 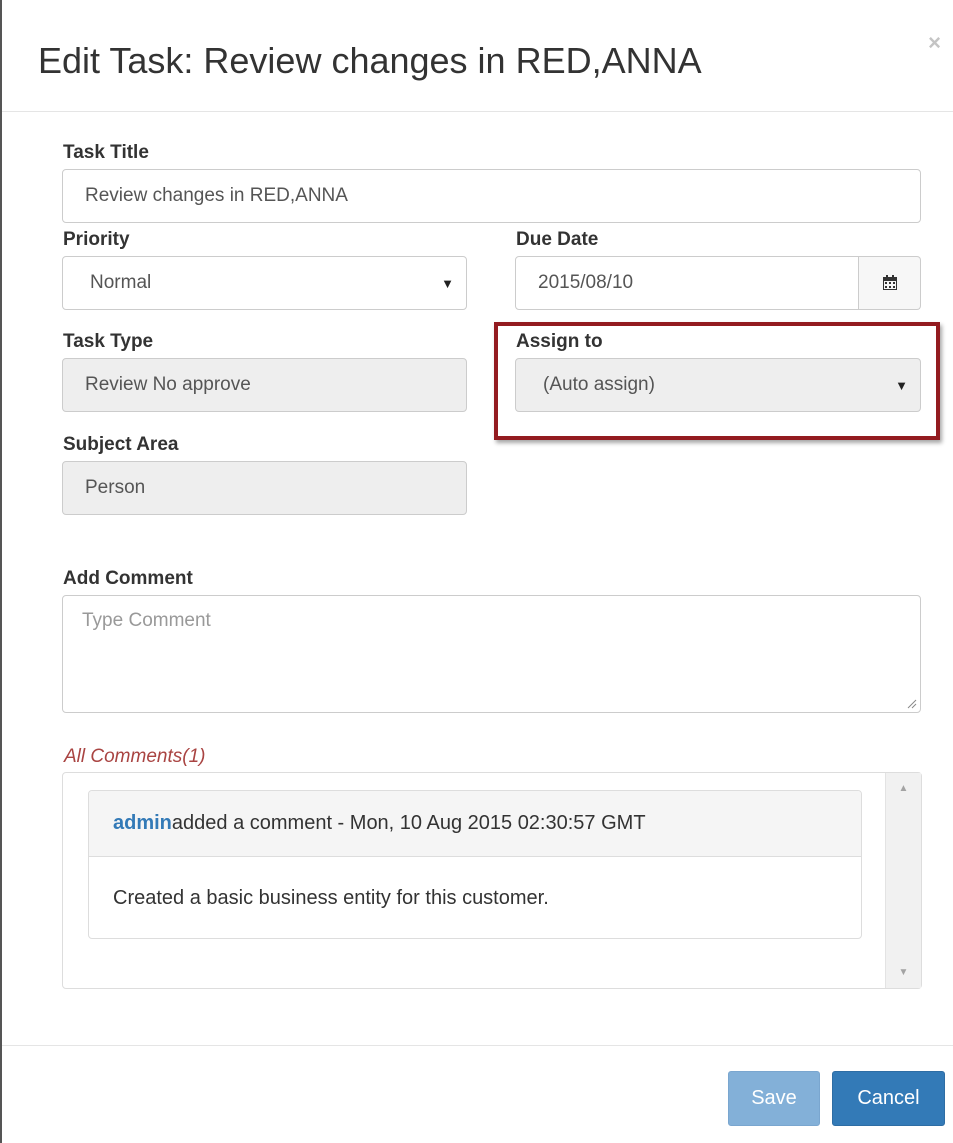 I want to click on calendar-button, so click(x=890, y=283).